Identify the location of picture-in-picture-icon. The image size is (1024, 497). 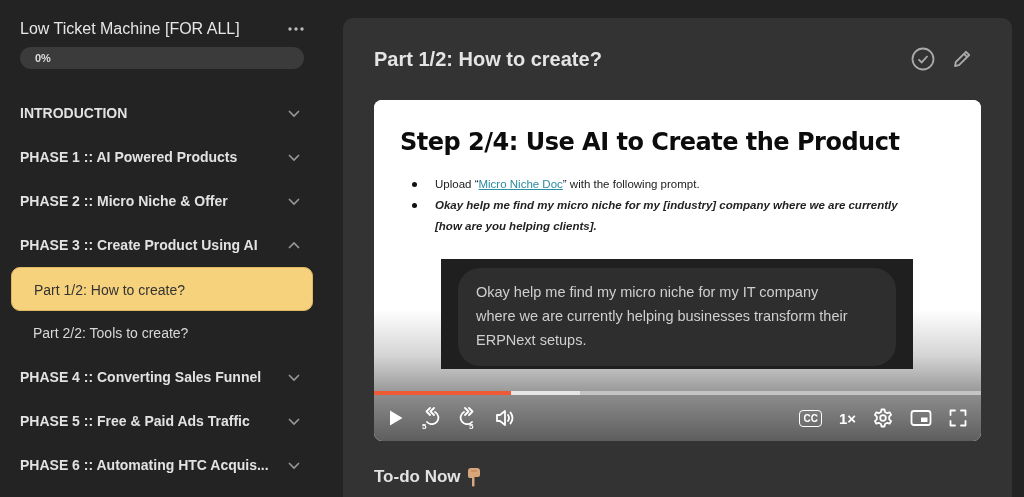
(921, 418).